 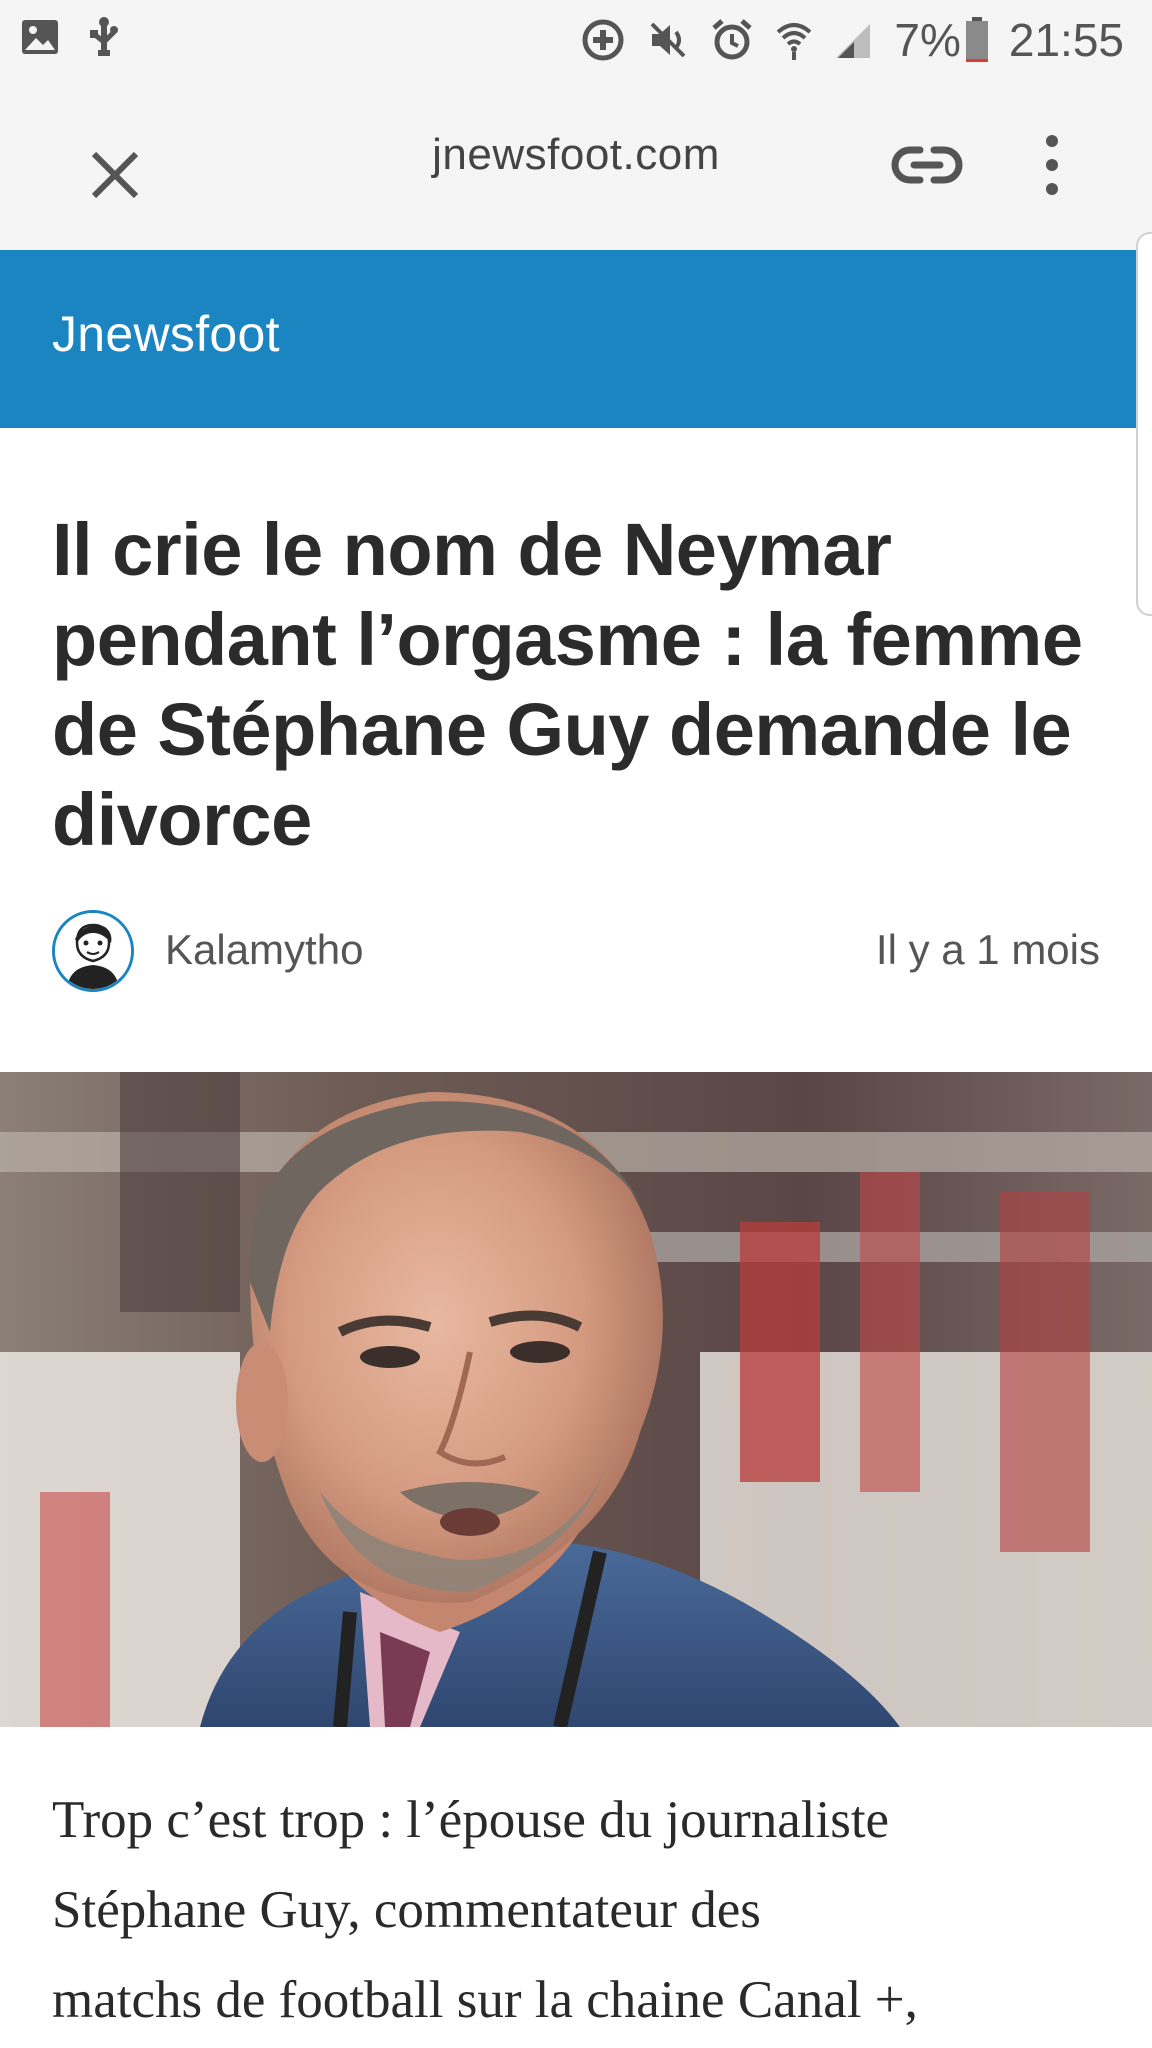 I want to click on usb-debug-icon, so click(x=104, y=37).